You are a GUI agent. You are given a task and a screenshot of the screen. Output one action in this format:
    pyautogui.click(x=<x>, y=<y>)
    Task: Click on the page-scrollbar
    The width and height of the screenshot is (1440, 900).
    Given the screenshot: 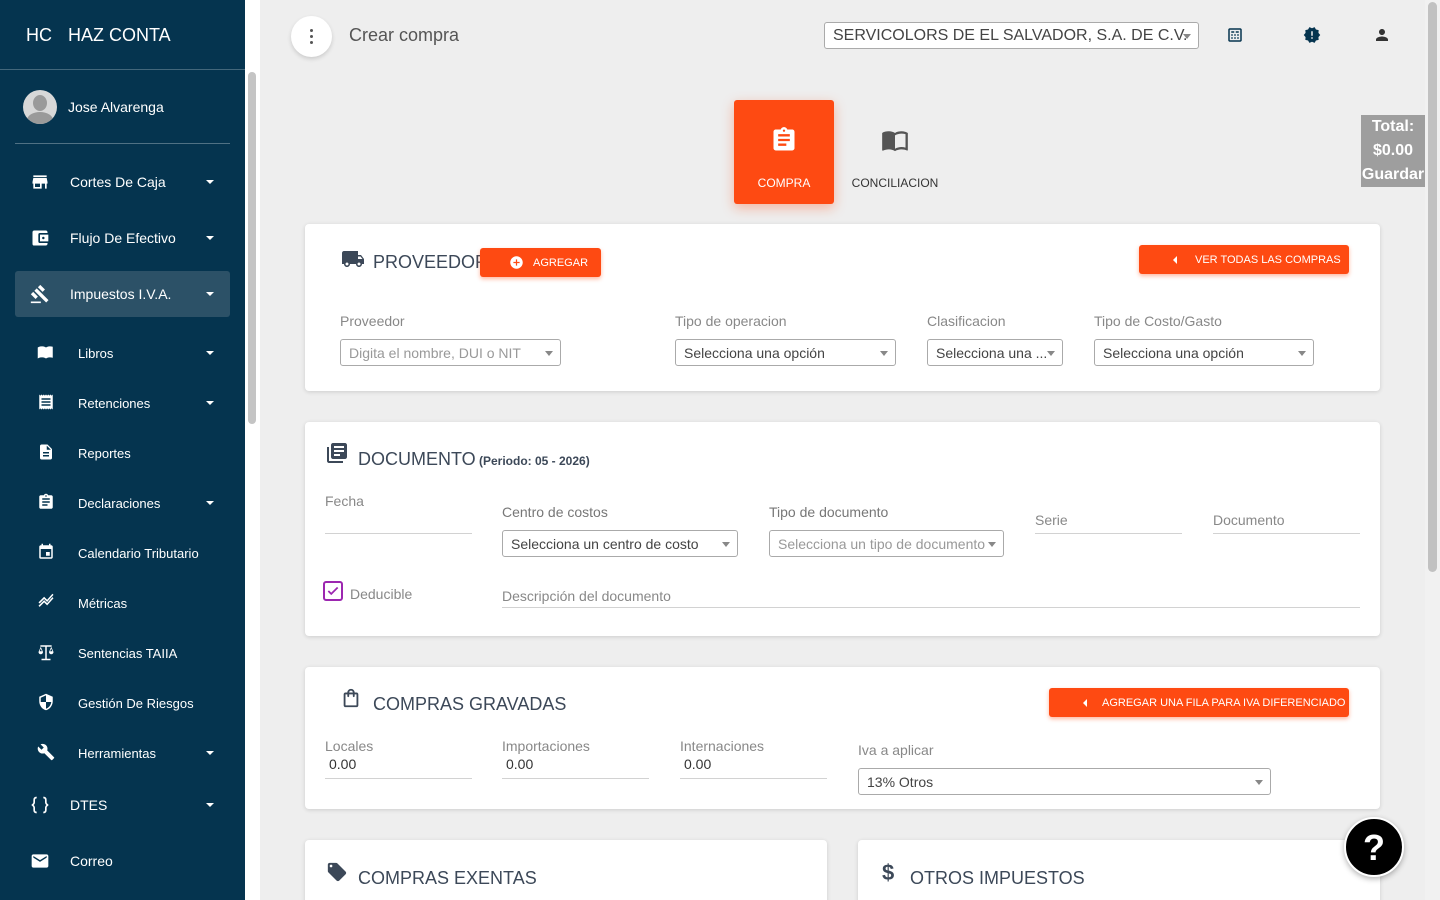 What is the action you would take?
    pyautogui.click(x=1432, y=450)
    